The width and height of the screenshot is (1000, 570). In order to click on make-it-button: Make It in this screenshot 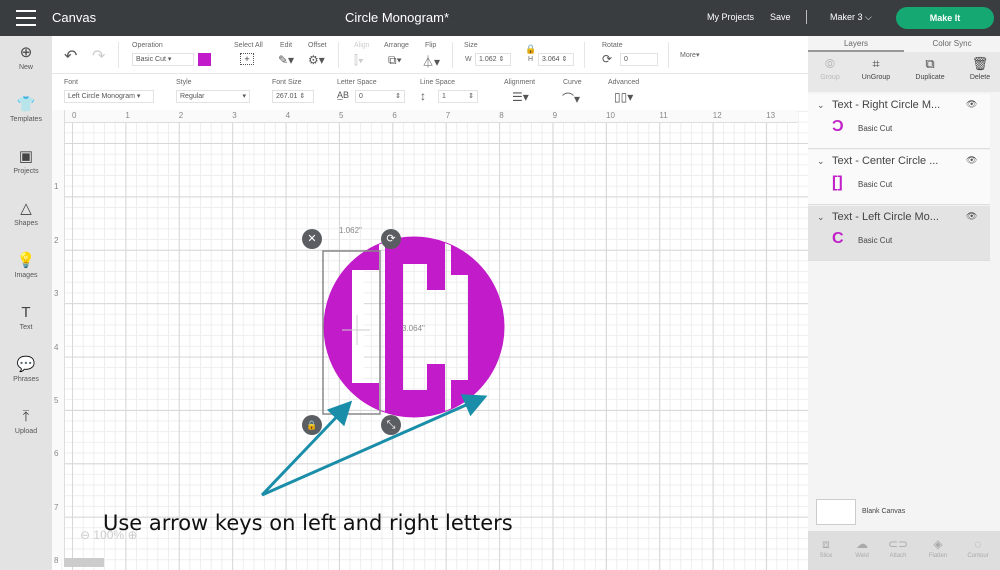, I will do `click(945, 18)`.